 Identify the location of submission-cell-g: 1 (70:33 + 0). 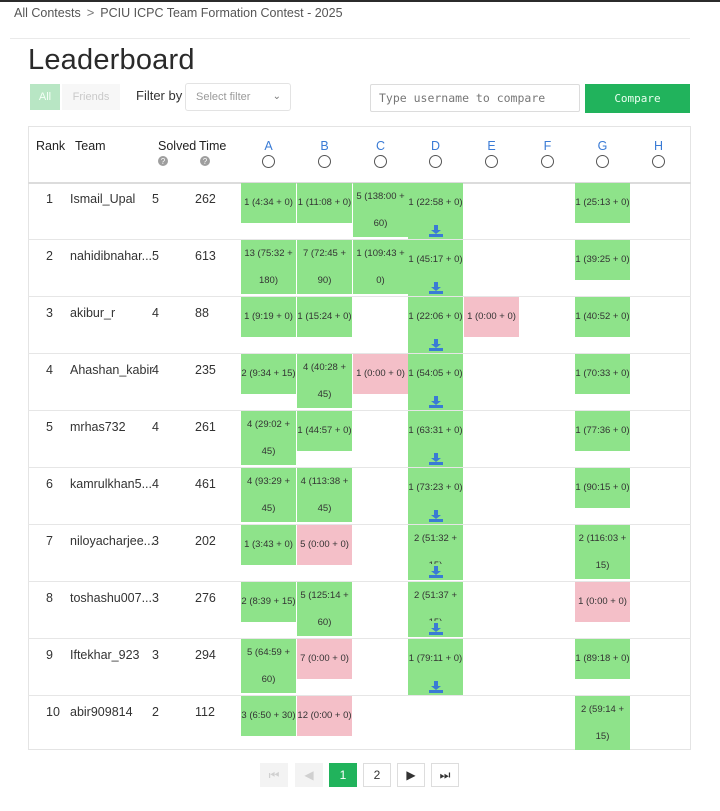
(602, 374).